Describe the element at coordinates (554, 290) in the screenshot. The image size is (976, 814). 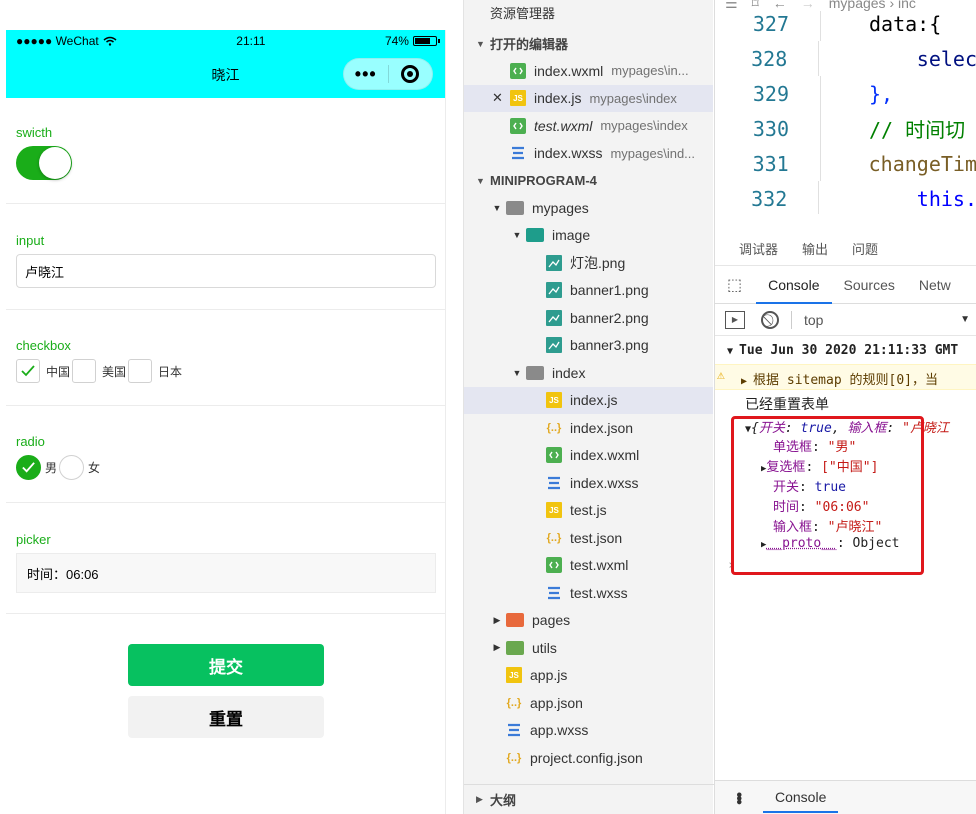
I see `image-file-icon` at that location.